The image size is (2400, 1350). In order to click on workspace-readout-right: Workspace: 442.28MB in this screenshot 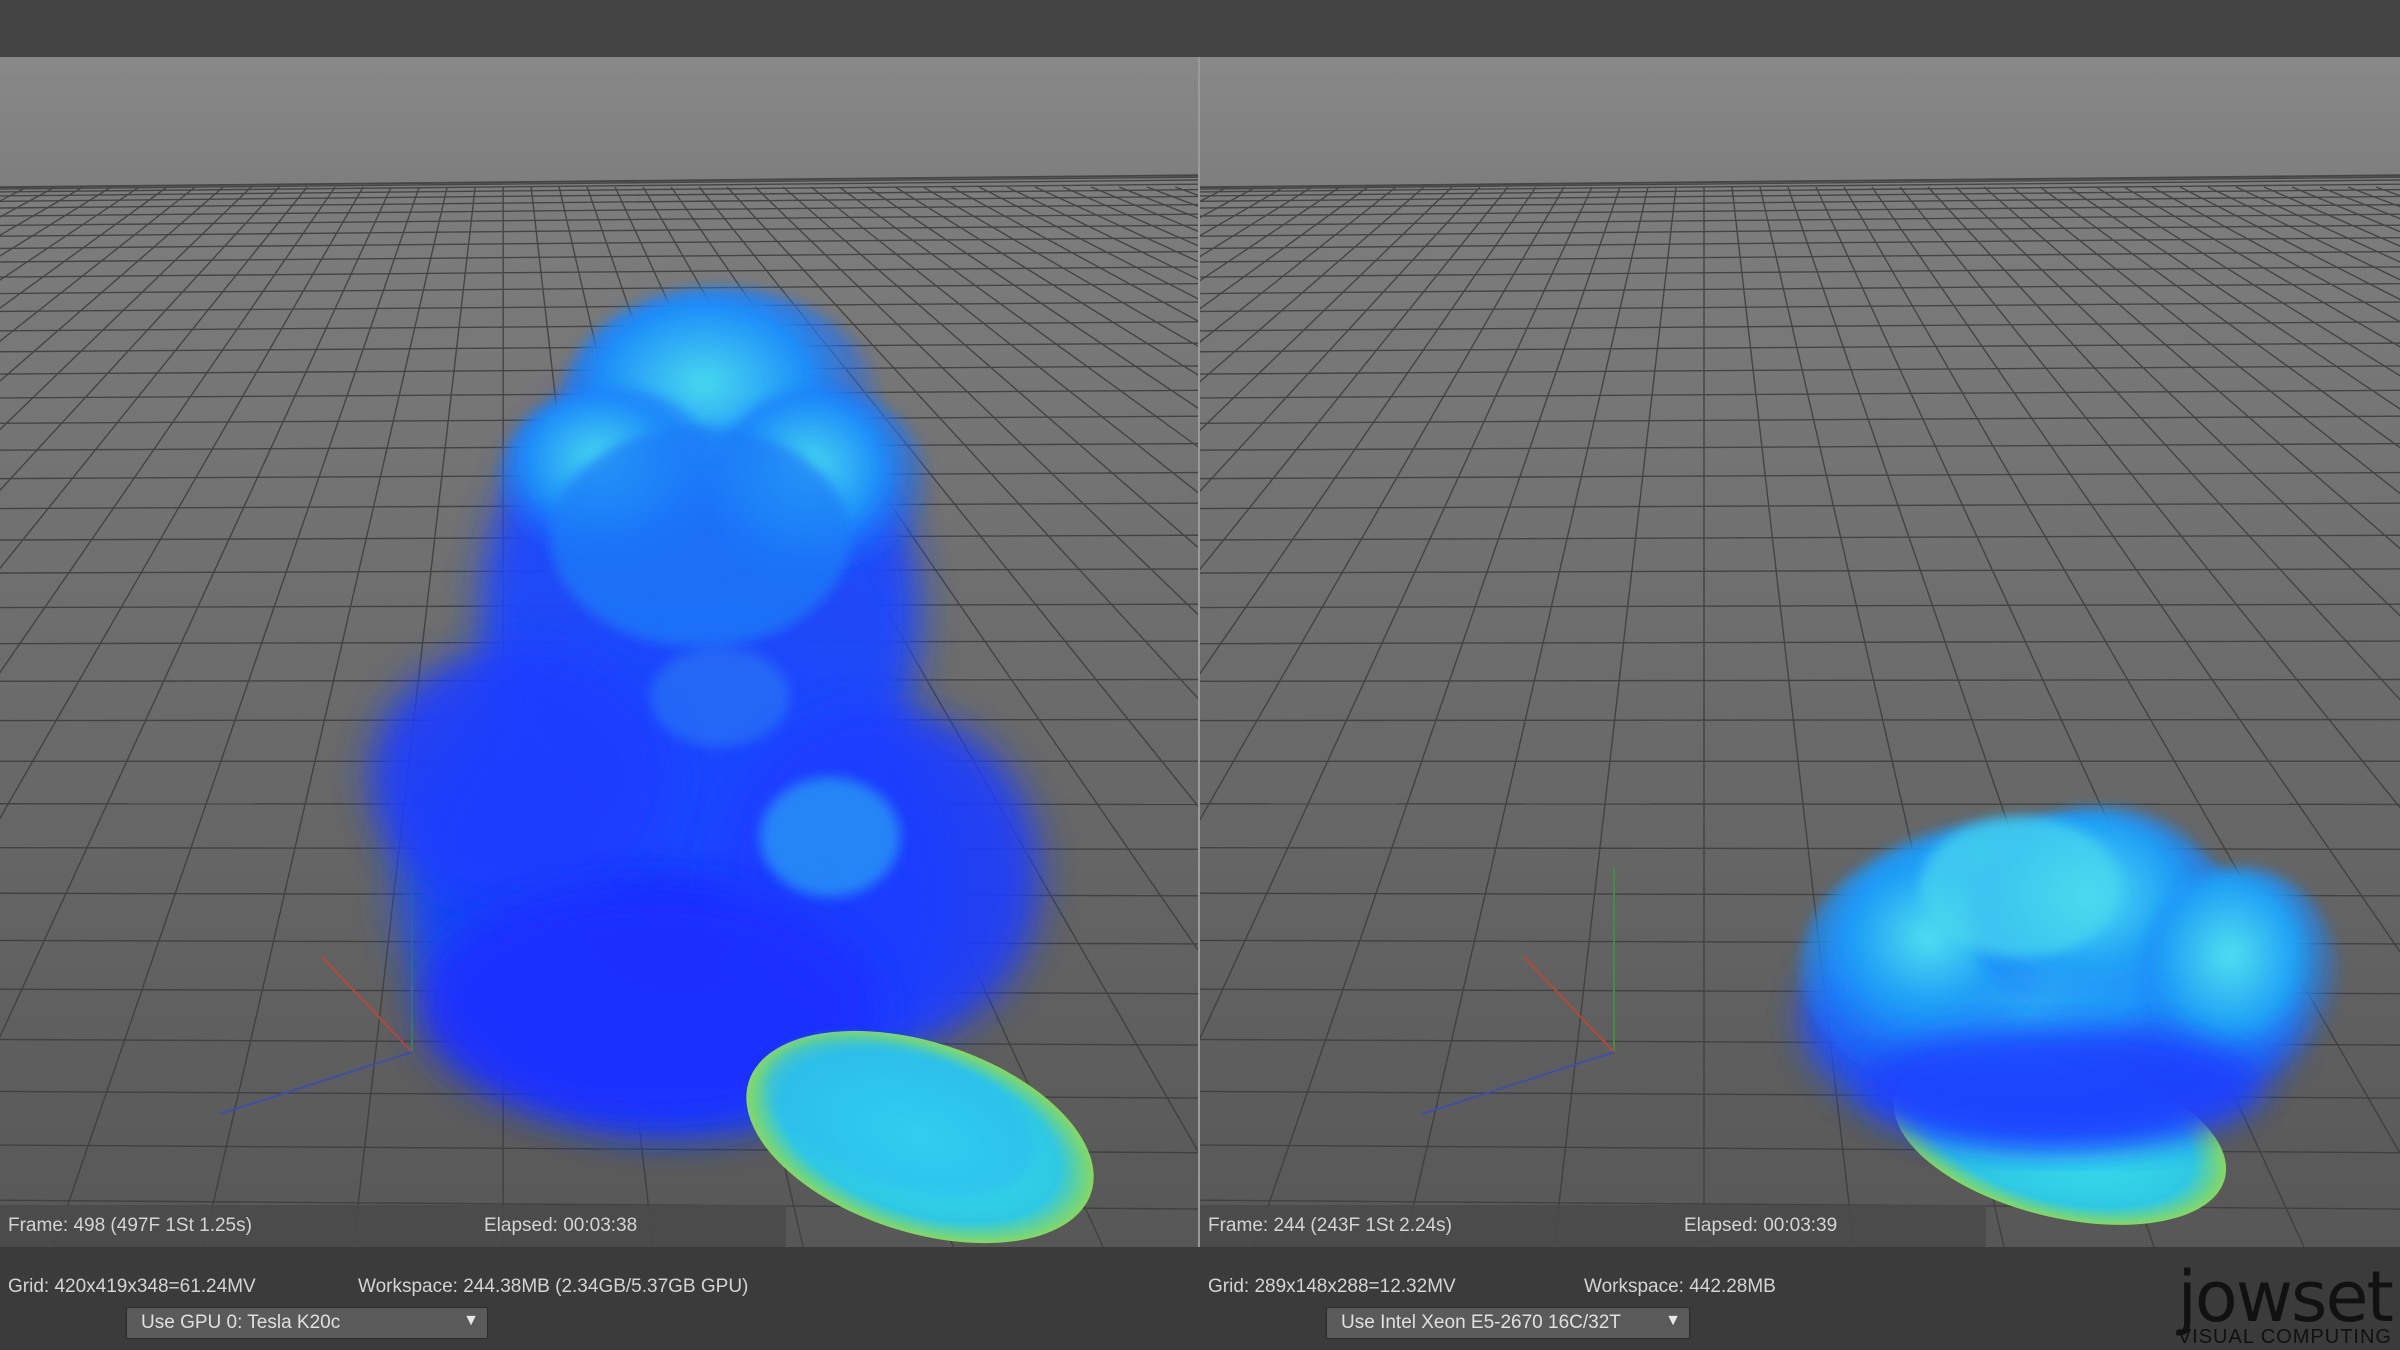, I will do `click(1680, 1286)`.